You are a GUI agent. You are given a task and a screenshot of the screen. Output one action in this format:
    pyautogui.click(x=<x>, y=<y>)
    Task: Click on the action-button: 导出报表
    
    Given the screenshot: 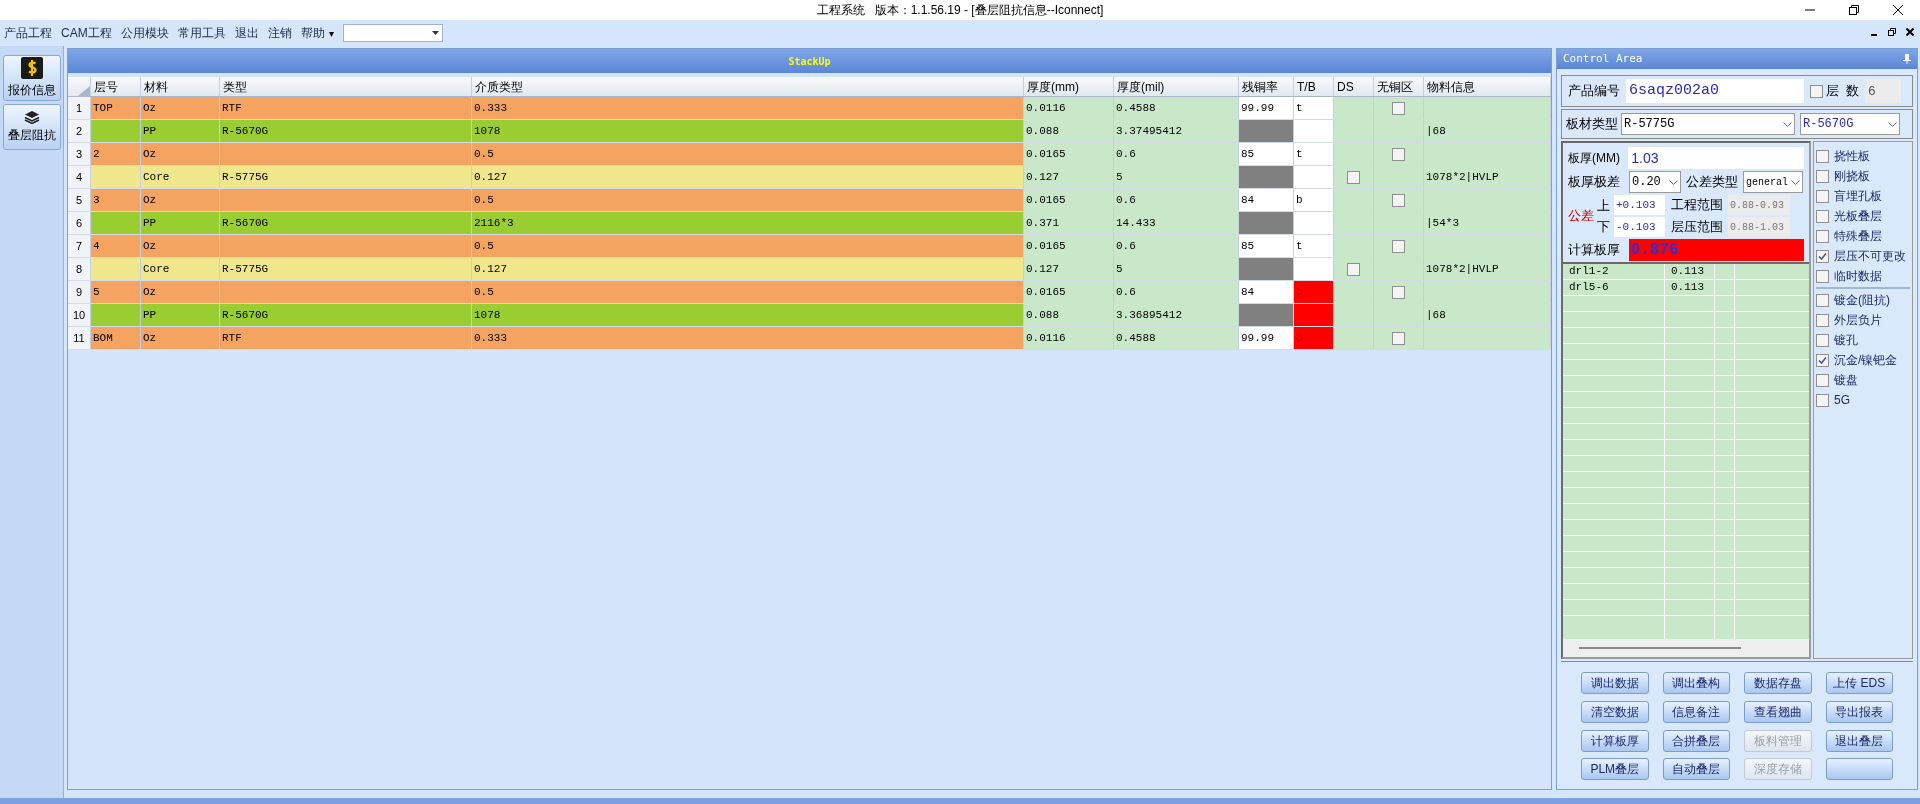 What is the action you would take?
    pyautogui.click(x=1859, y=711)
    